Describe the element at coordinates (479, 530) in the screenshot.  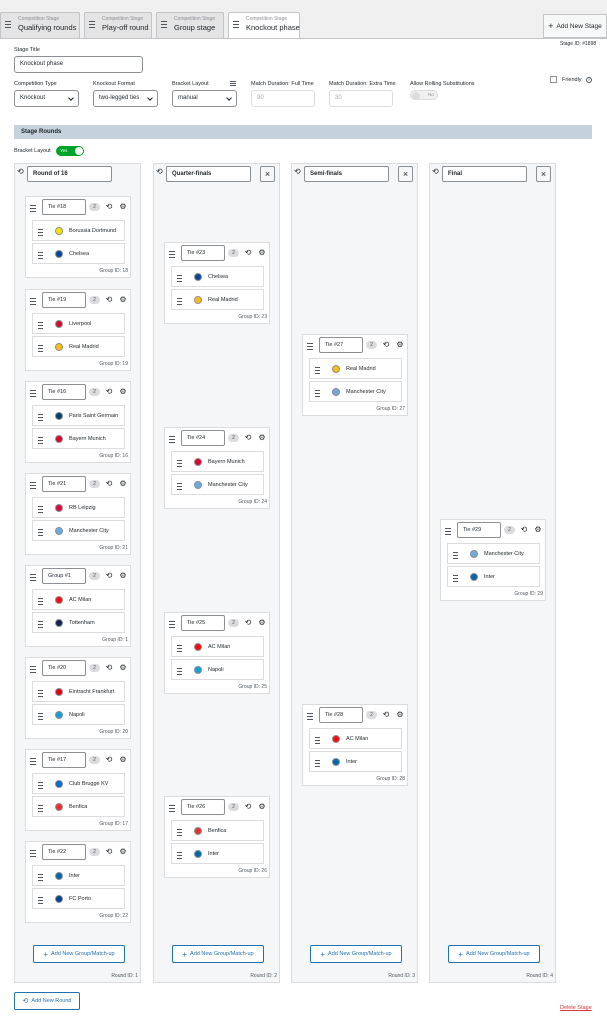
I see `tie-name-input: Tie #29` at that location.